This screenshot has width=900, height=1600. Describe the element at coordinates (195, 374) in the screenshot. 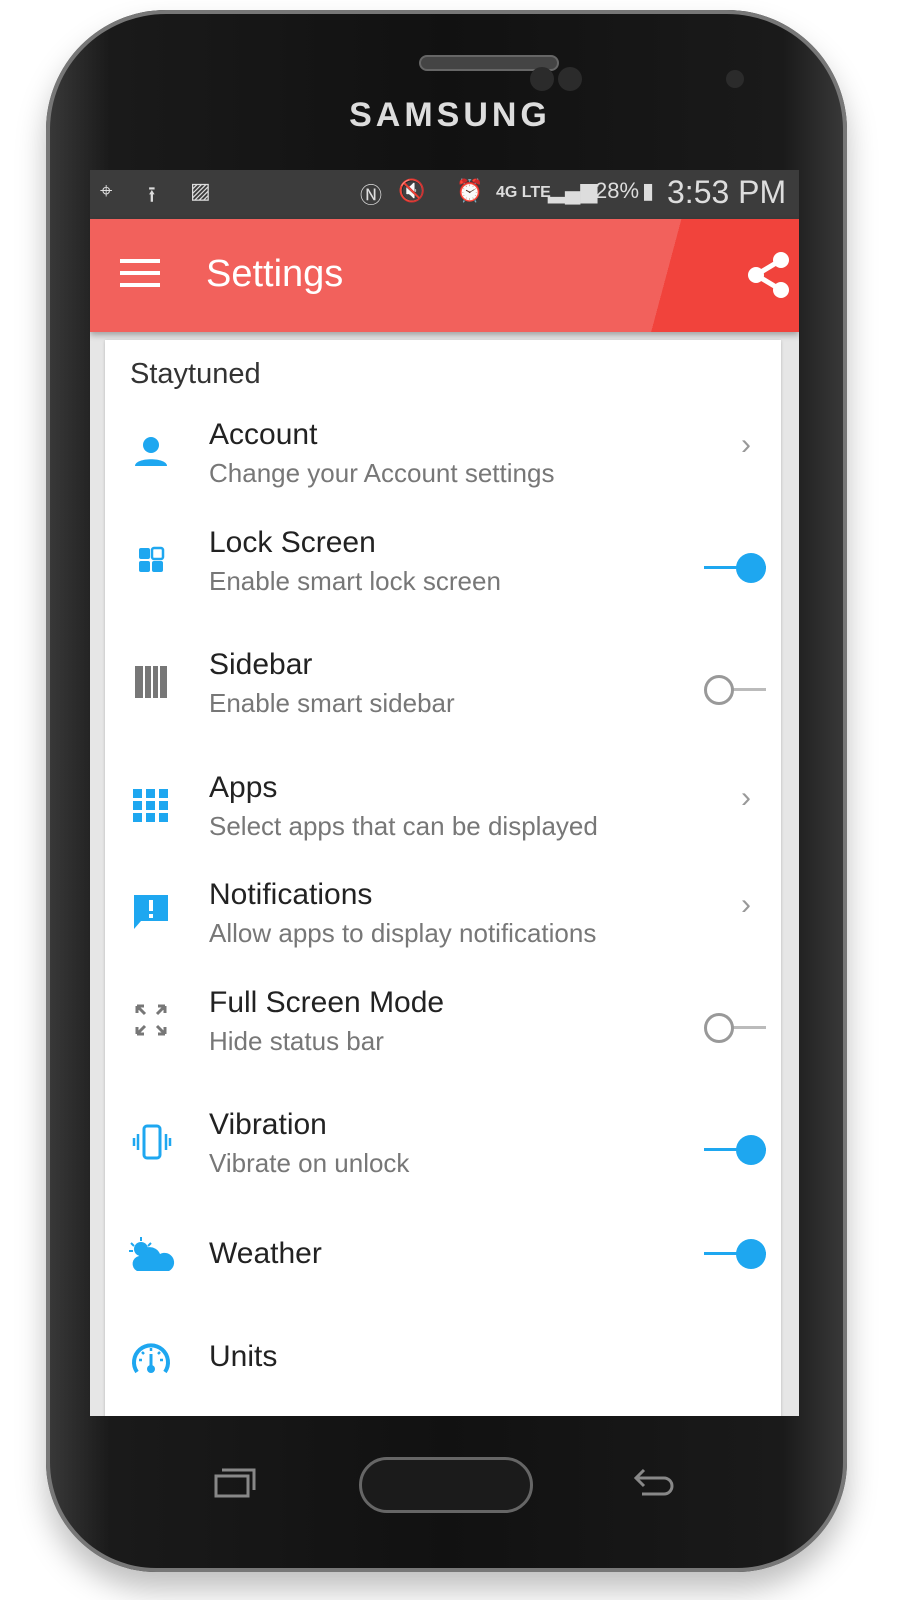

I see `section-header: Staytuned` at that location.